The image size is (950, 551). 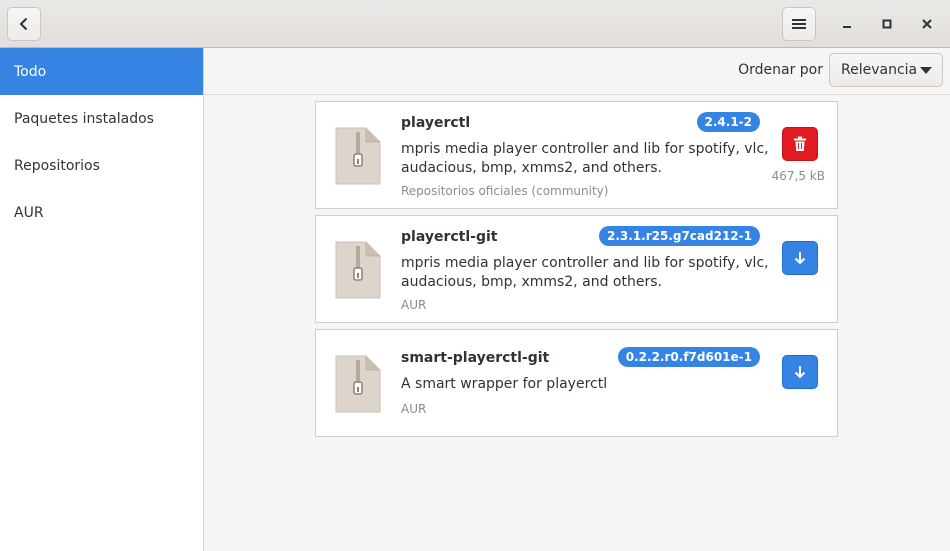 I want to click on package-description: A smart wrapper for playerctl, so click(x=504, y=384).